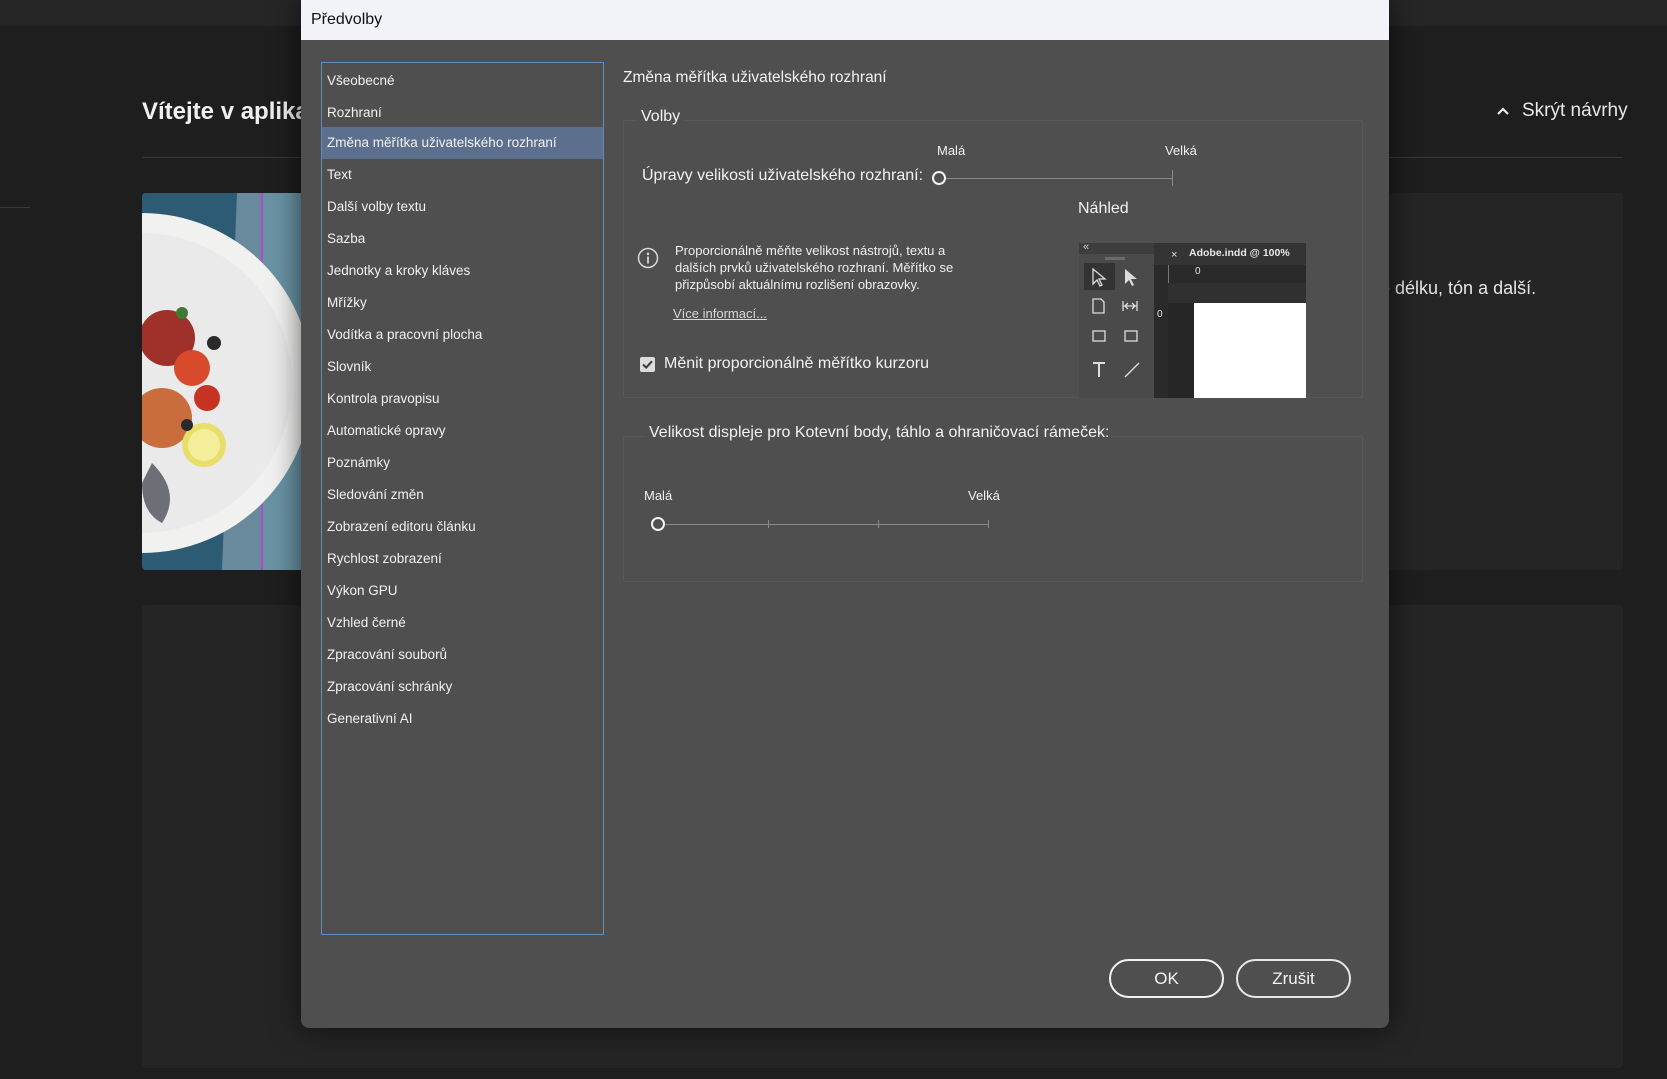  What do you see at coordinates (1575, 110) in the screenshot?
I see `hide-suggestions-label: Skrýt návrhy` at bounding box center [1575, 110].